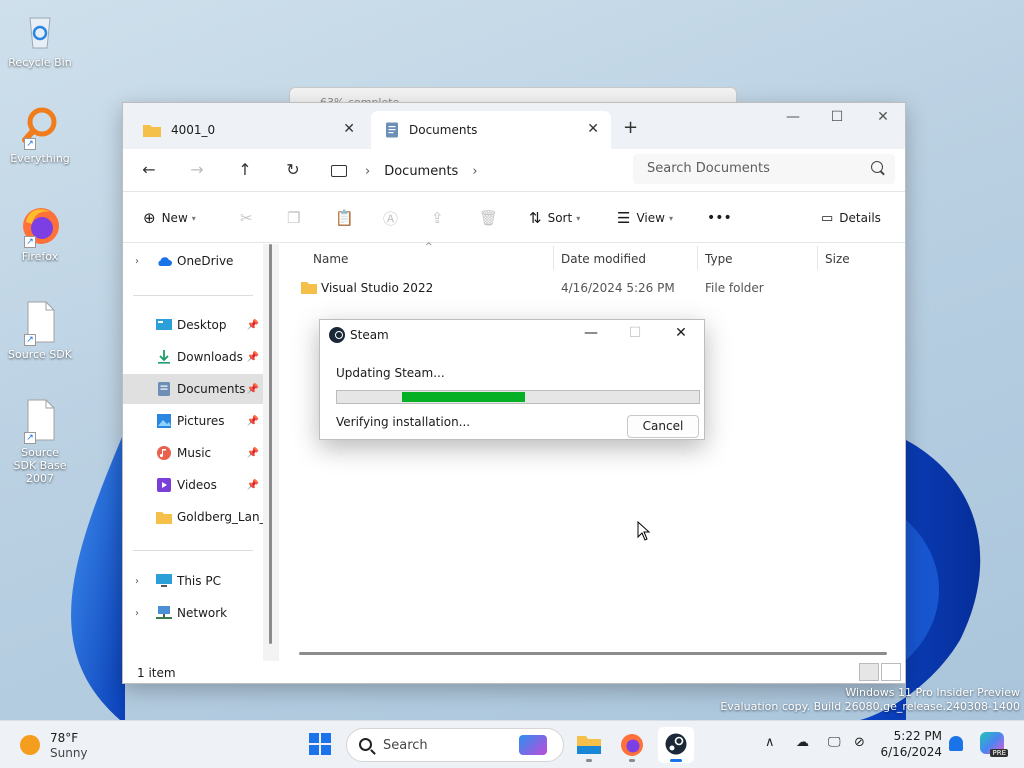 Image resolution: width=1024 pixels, height=768 pixels. I want to click on maximize-button: ☐, so click(837, 117).